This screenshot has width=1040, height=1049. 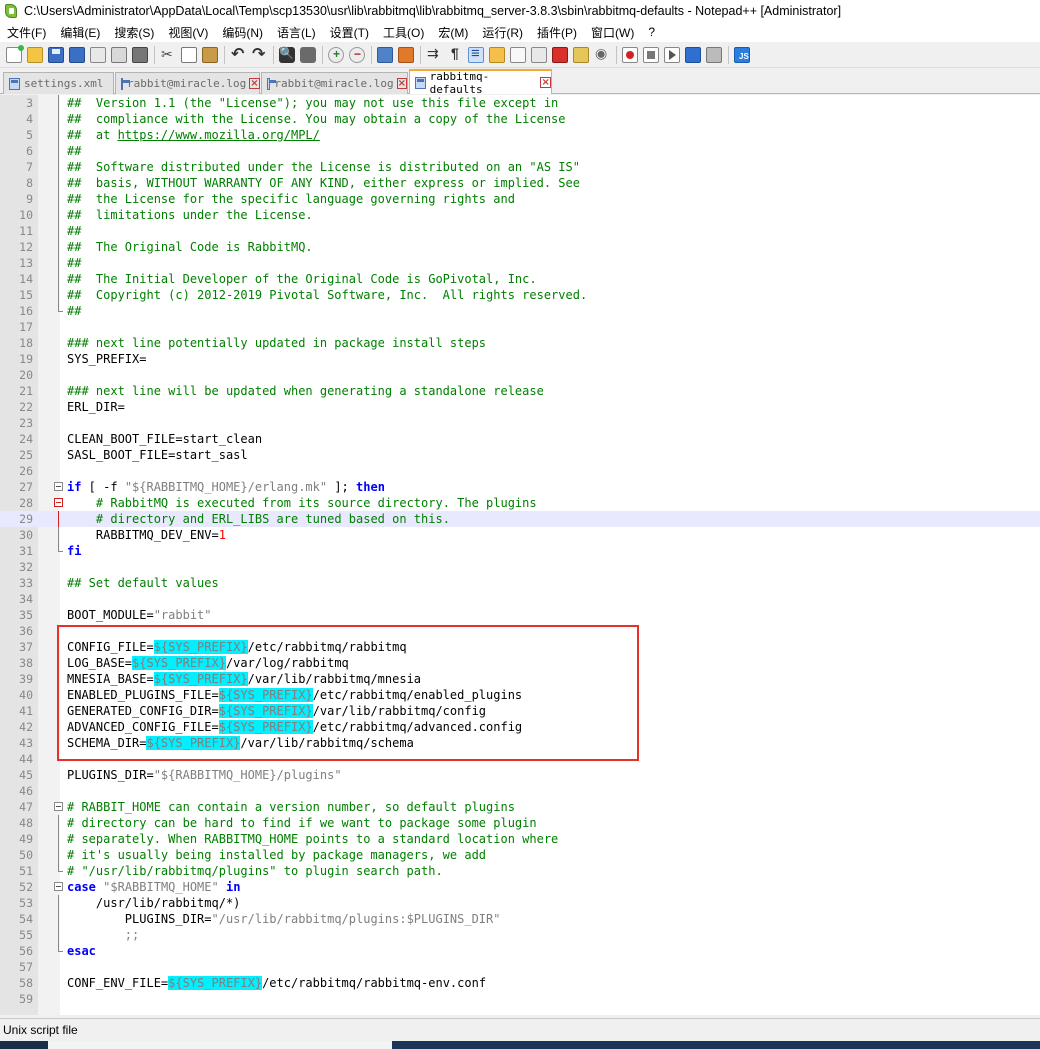 I want to click on run-macro-multiple-icon, so click(x=693, y=54).